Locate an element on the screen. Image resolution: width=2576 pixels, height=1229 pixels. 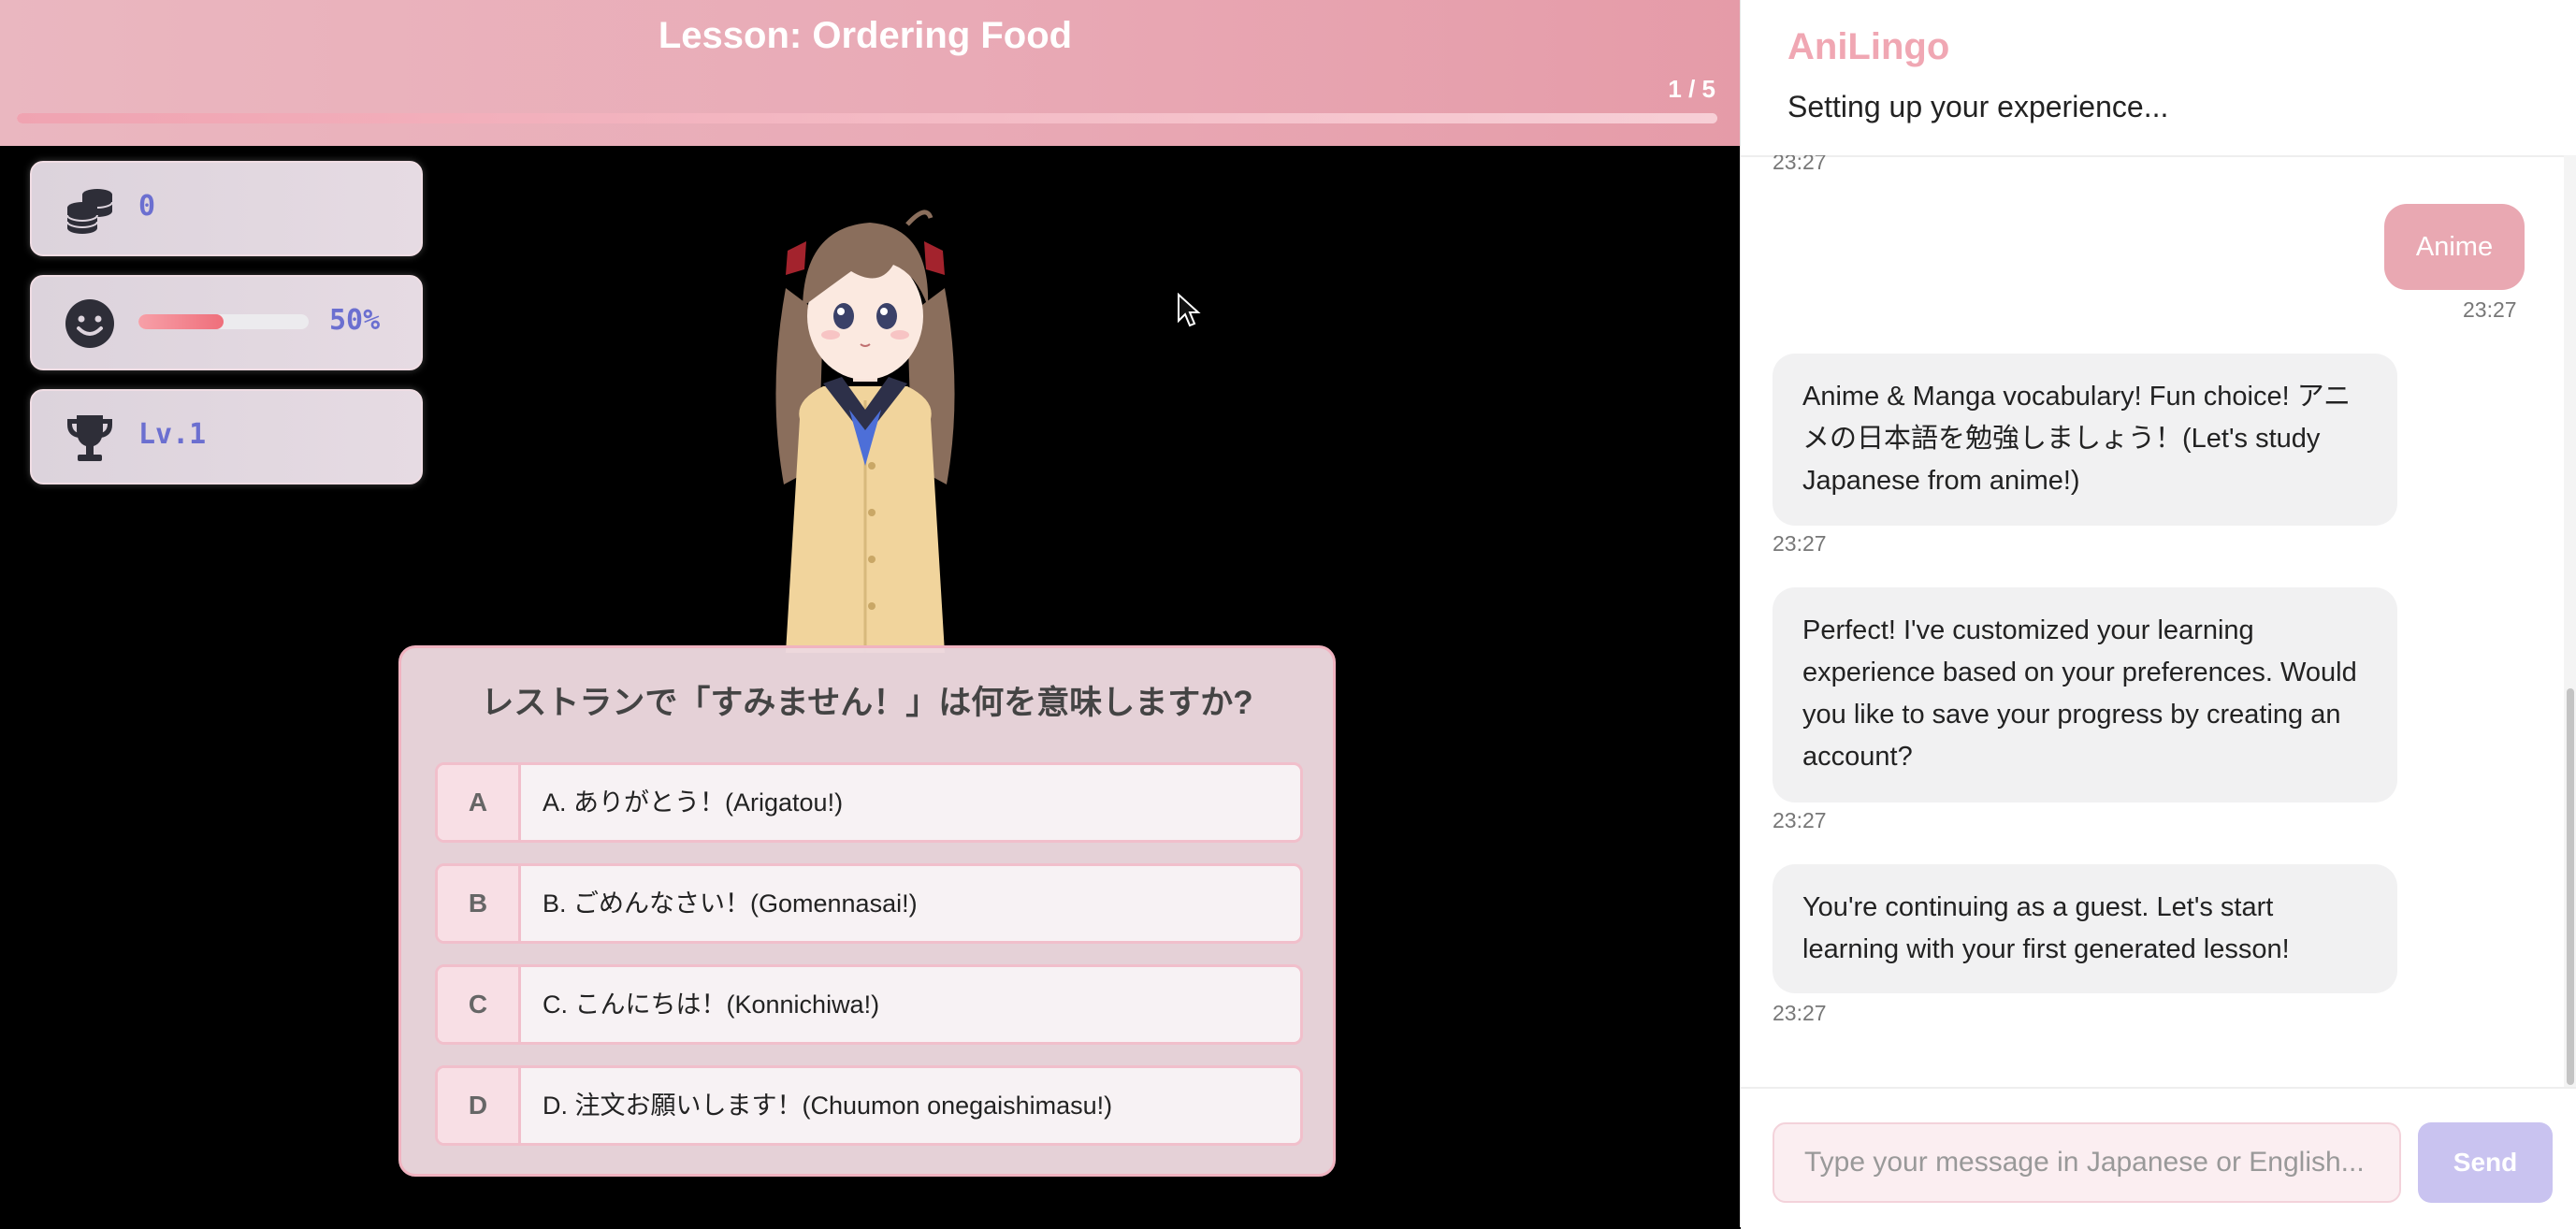
scrollbar-thumb is located at coordinates (2570, 886).